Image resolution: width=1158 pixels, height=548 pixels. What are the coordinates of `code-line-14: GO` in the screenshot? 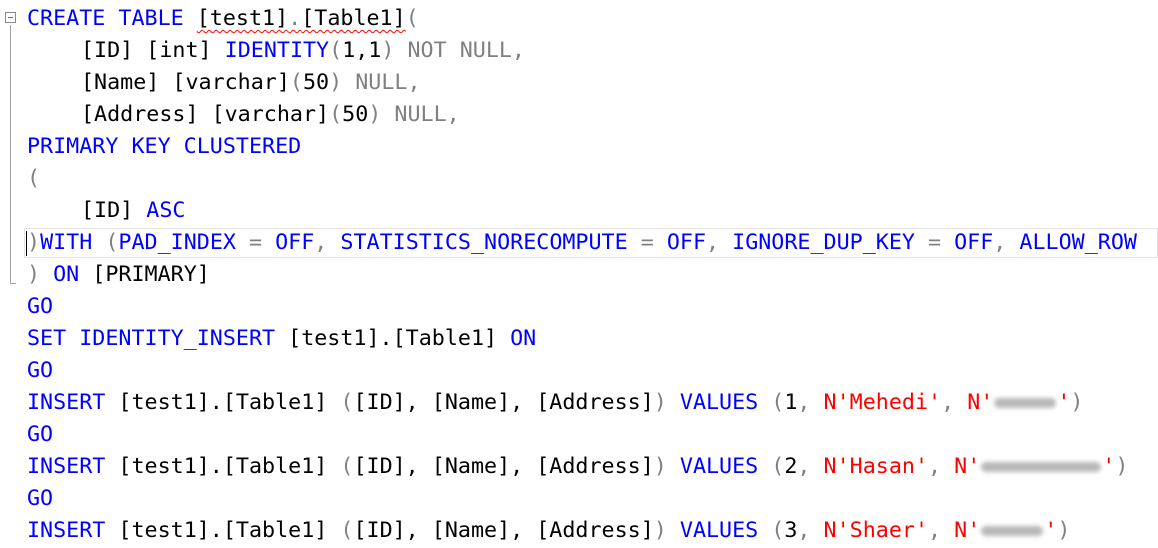 It's located at (40, 435).